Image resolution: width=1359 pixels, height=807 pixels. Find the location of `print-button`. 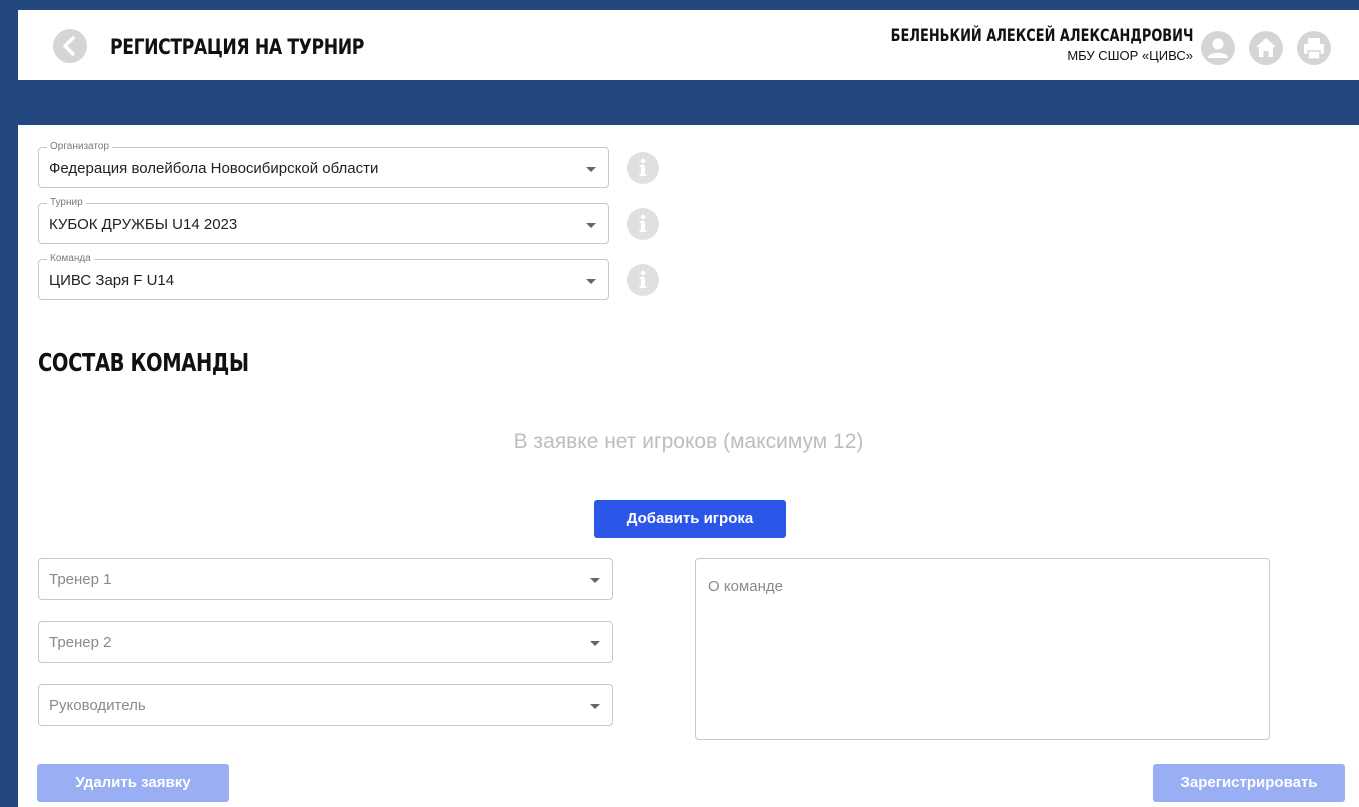

print-button is located at coordinates (1314, 48).